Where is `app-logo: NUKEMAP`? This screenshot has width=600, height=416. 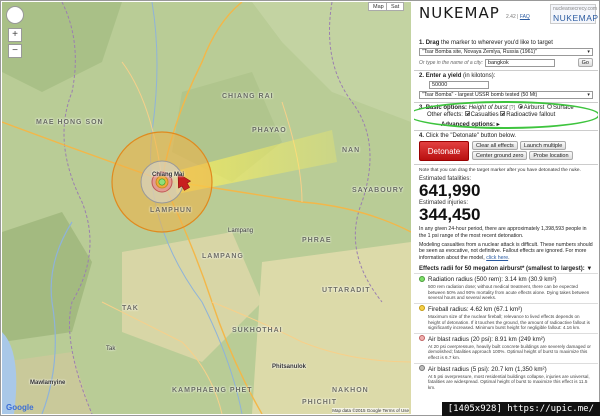 app-logo: NUKEMAP is located at coordinates (459, 13).